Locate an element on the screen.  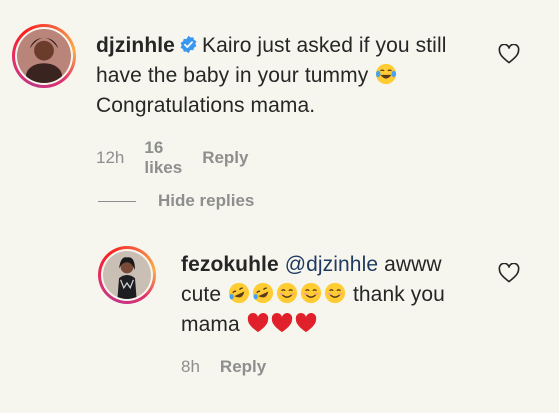
hide-replies-toggle: Hide replies is located at coordinates (176, 201).